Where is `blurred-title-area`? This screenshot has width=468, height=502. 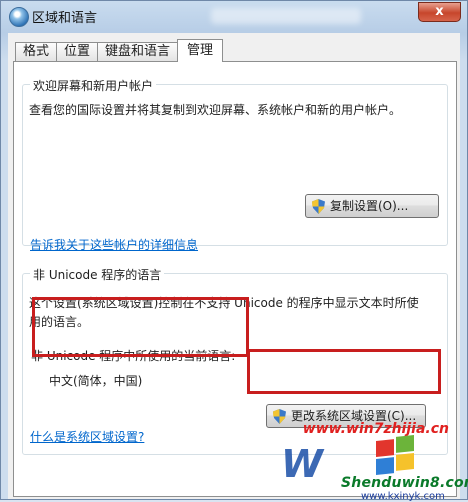
blurred-title-area is located at coordinates (286, 16).